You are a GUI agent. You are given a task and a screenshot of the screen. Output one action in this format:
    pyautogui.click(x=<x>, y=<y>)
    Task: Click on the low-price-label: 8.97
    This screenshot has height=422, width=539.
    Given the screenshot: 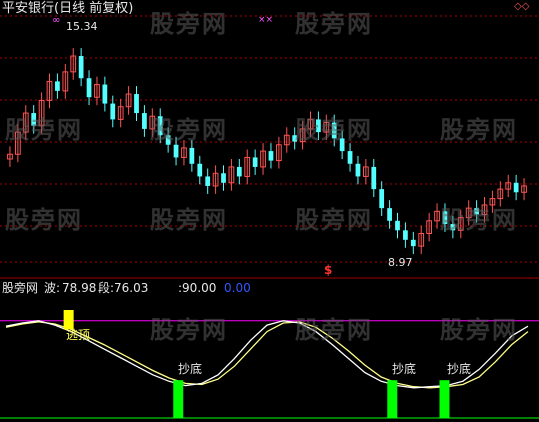 What is the action you would take?
    pyautogui.click(x=400, y=262)
    